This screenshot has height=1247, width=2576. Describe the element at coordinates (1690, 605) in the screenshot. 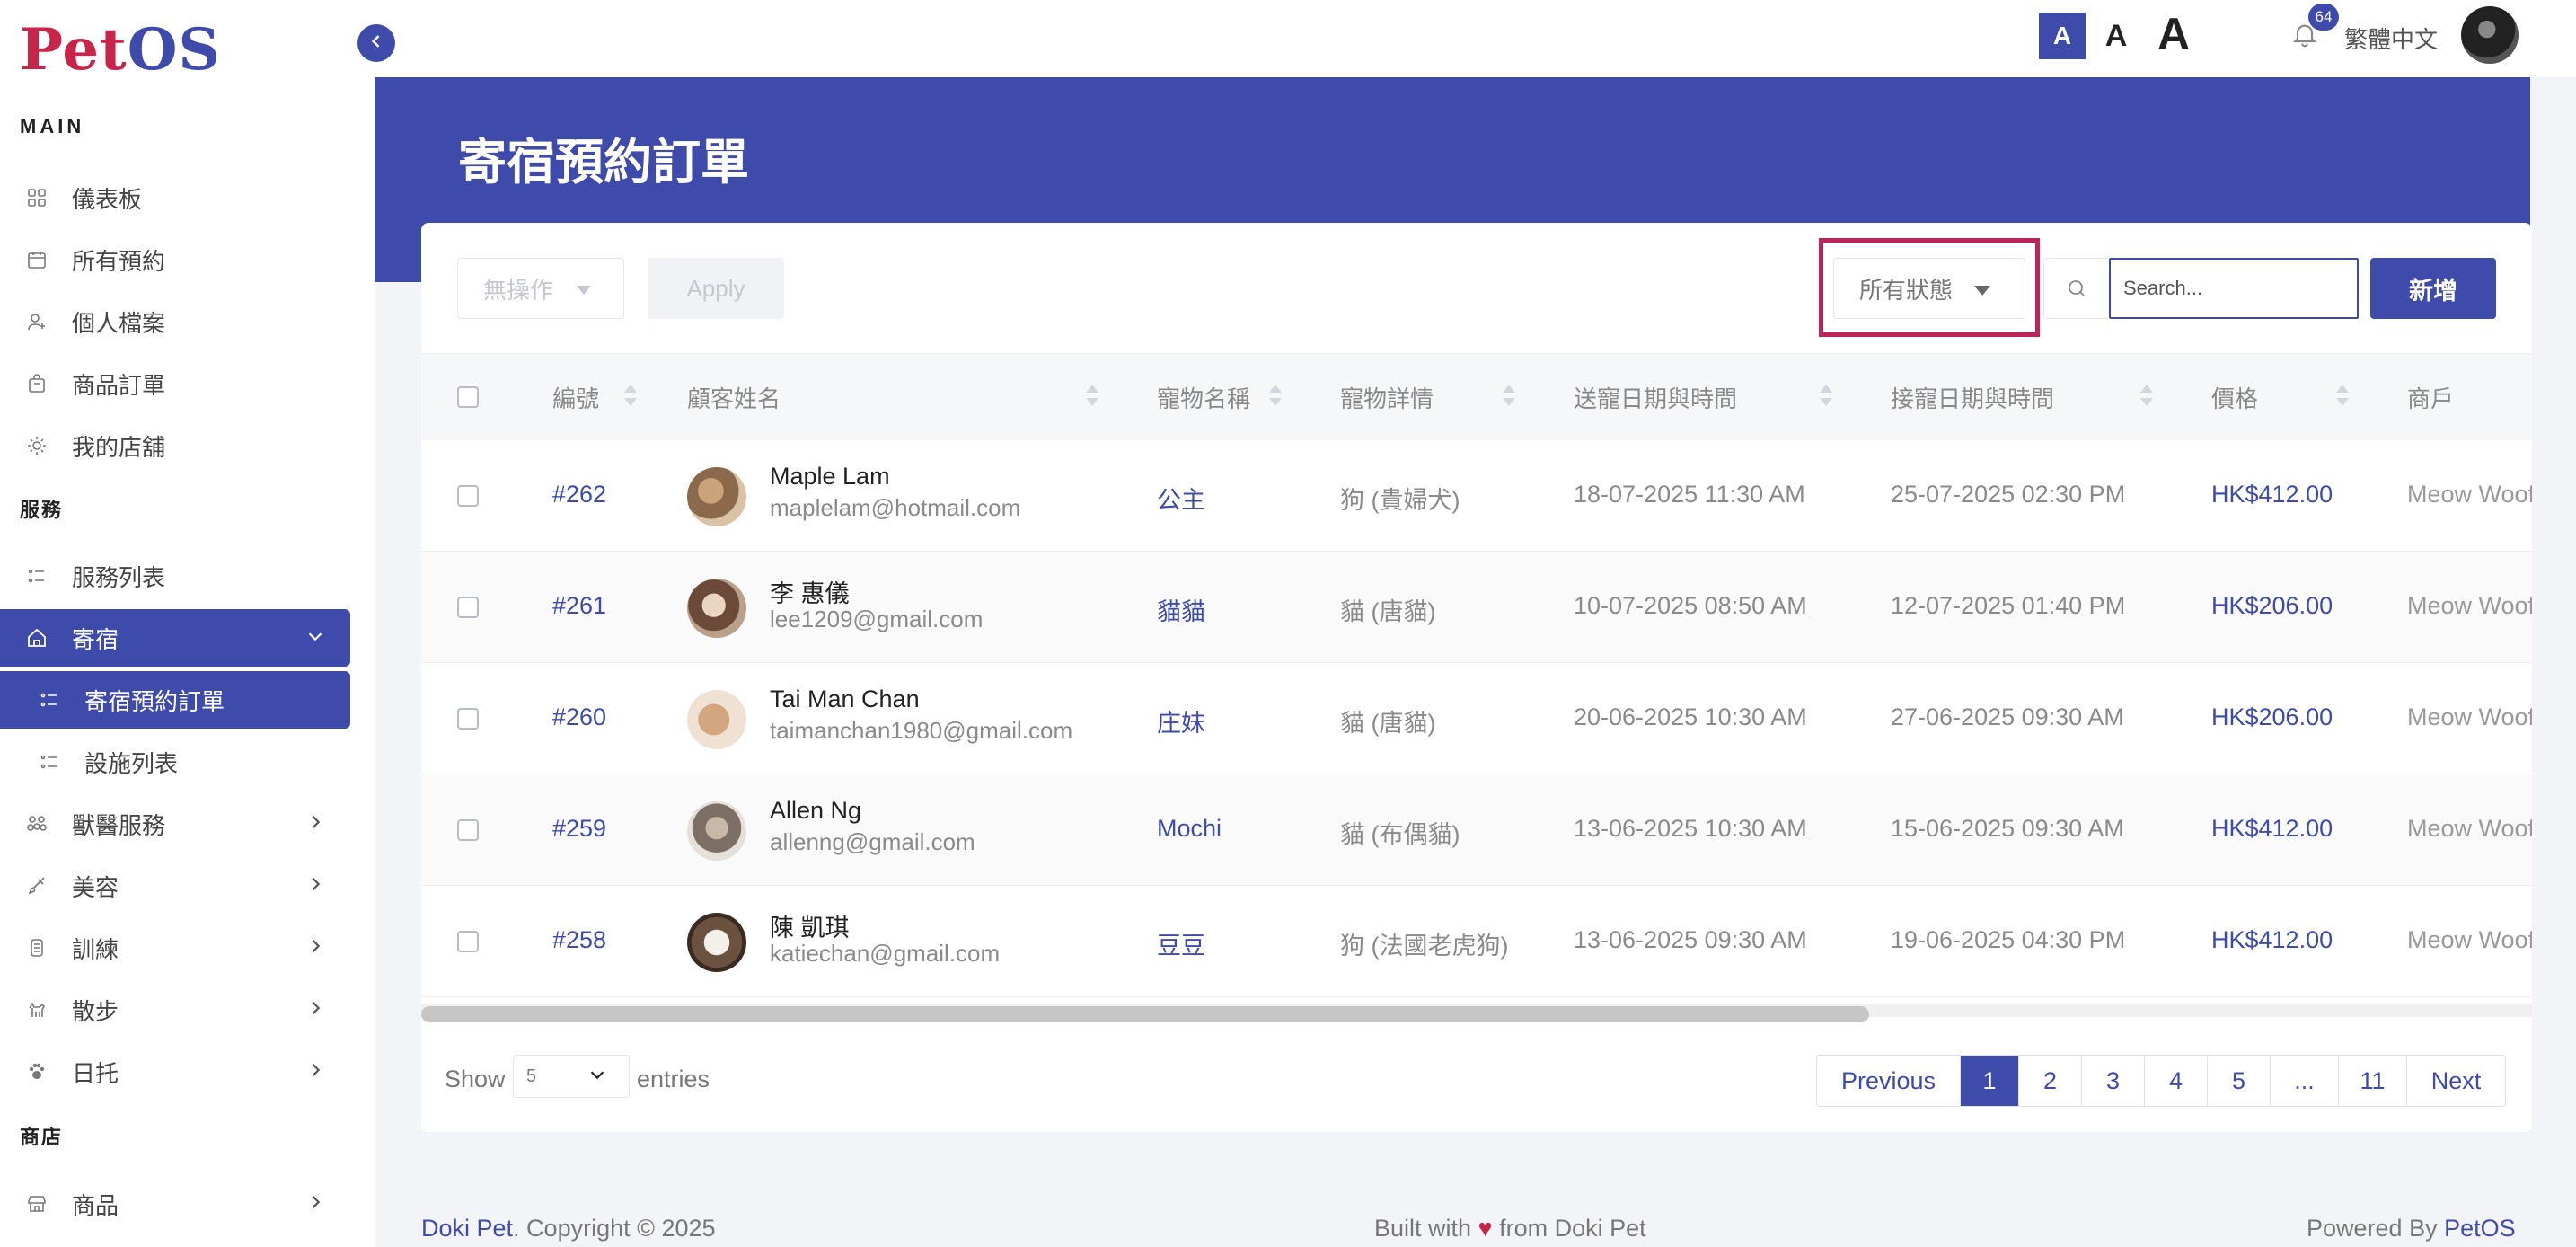

I see `dropoff-datetime: 10-07-2025 08:50 AM` at that location.